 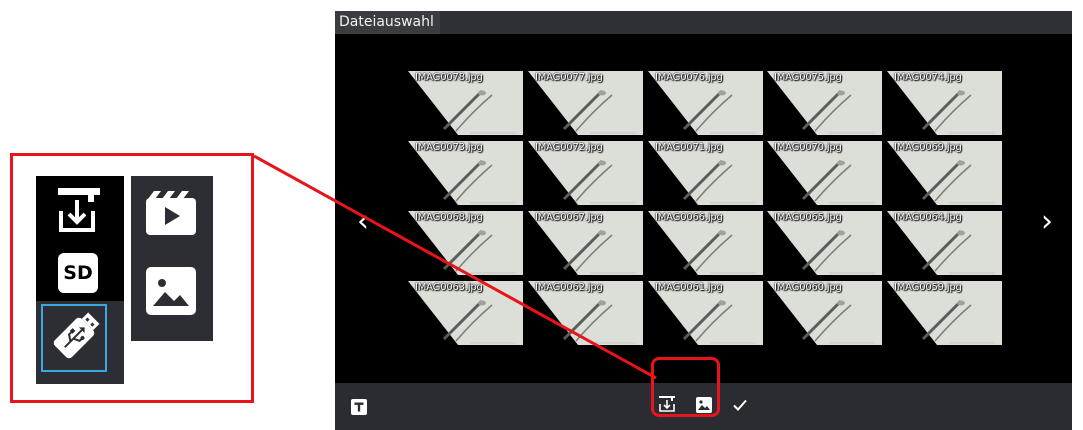 I want to click on file-thumbnail: IMAG0062.jpg, so click(x=585, y=313).